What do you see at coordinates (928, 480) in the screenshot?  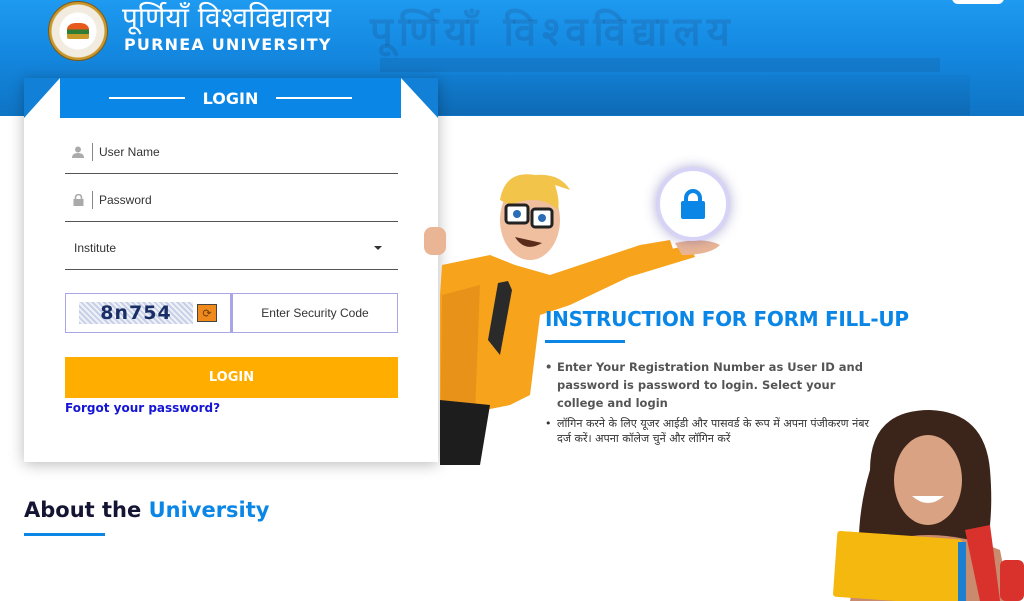 I see `student-face` at bounding box center [928, 480].